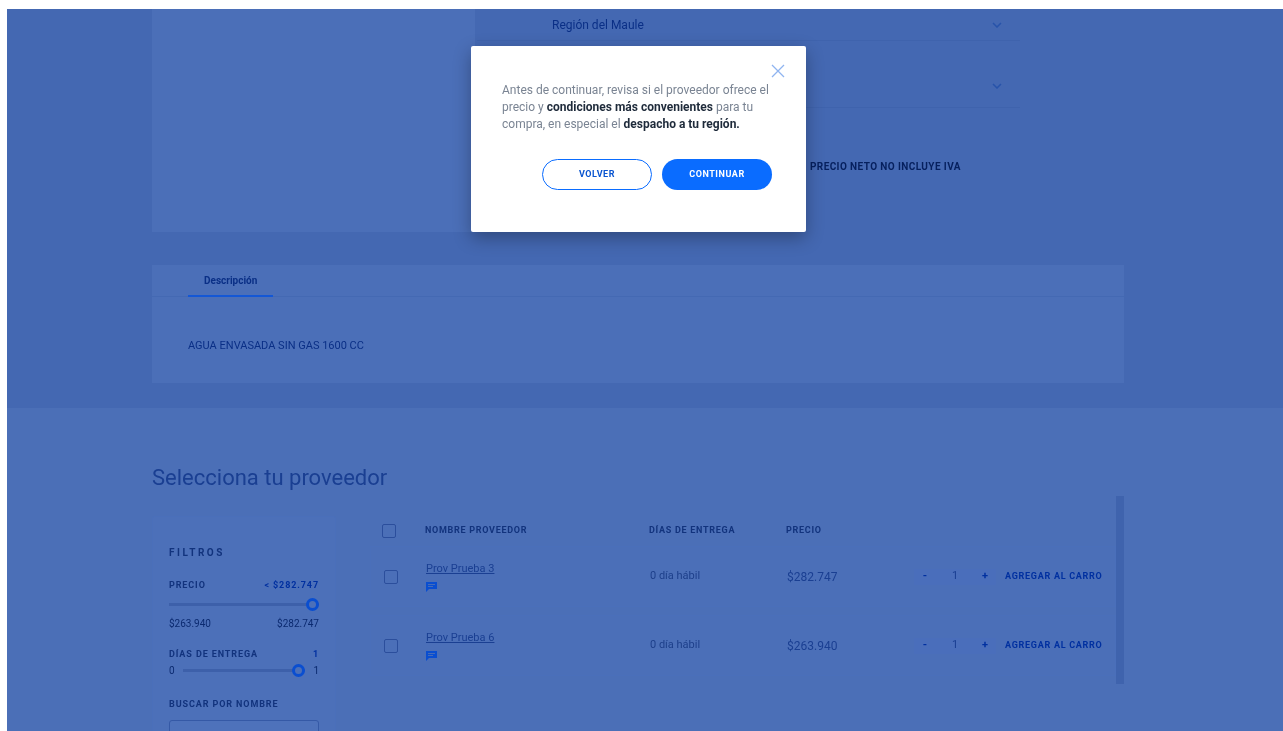 The width and height of the screenshot is (1283, 731). What do you see at coordinates (636, 107) in the screenshot?
I see `modal-message: Antes de continuar, revisa si el proveedor ofrece el precio y condiciones más convenientes para tu compra, en especial el despacho a tu región.` at bounding box center [636, 107].